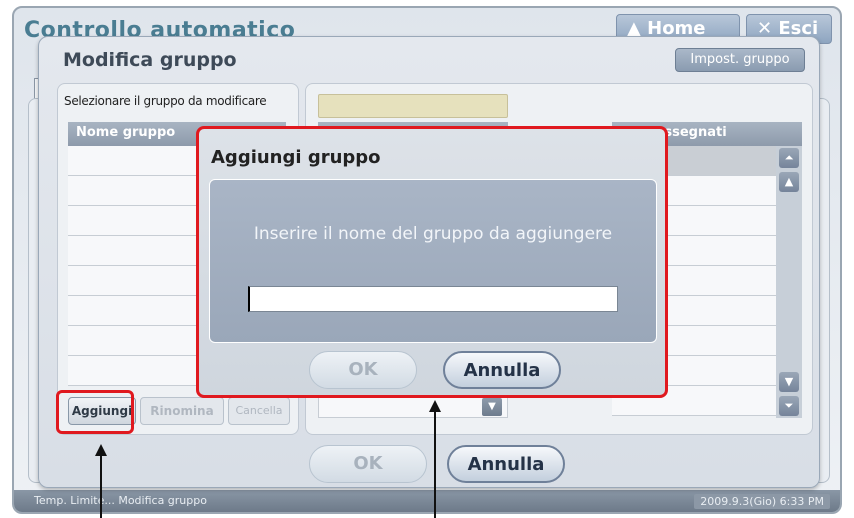  What do you see at coordinates (182, 411) in the screenshot?
I see `rename-group-button: Rinomina` at bounding box center [182, 411].